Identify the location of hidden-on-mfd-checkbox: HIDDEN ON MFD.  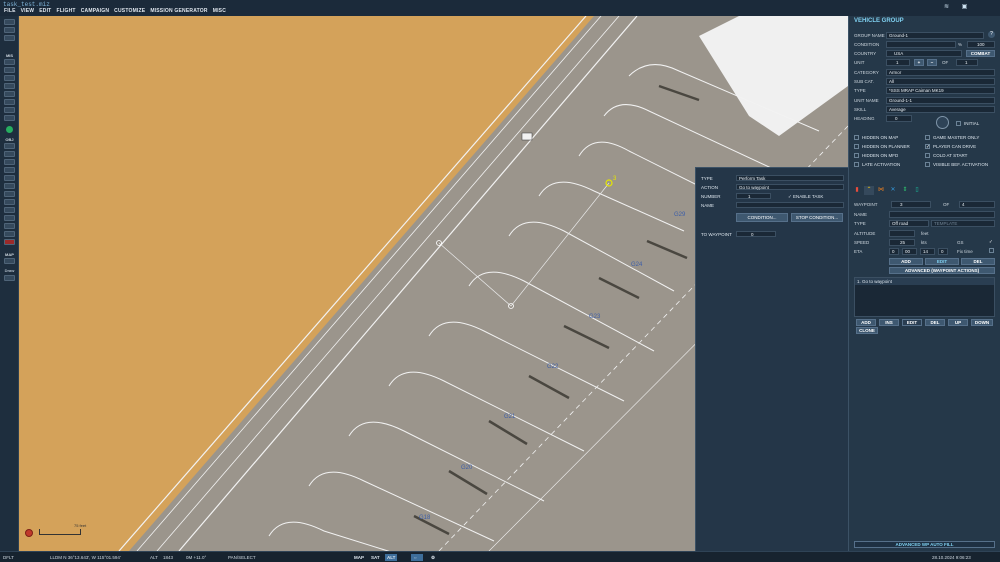
(876, 156).